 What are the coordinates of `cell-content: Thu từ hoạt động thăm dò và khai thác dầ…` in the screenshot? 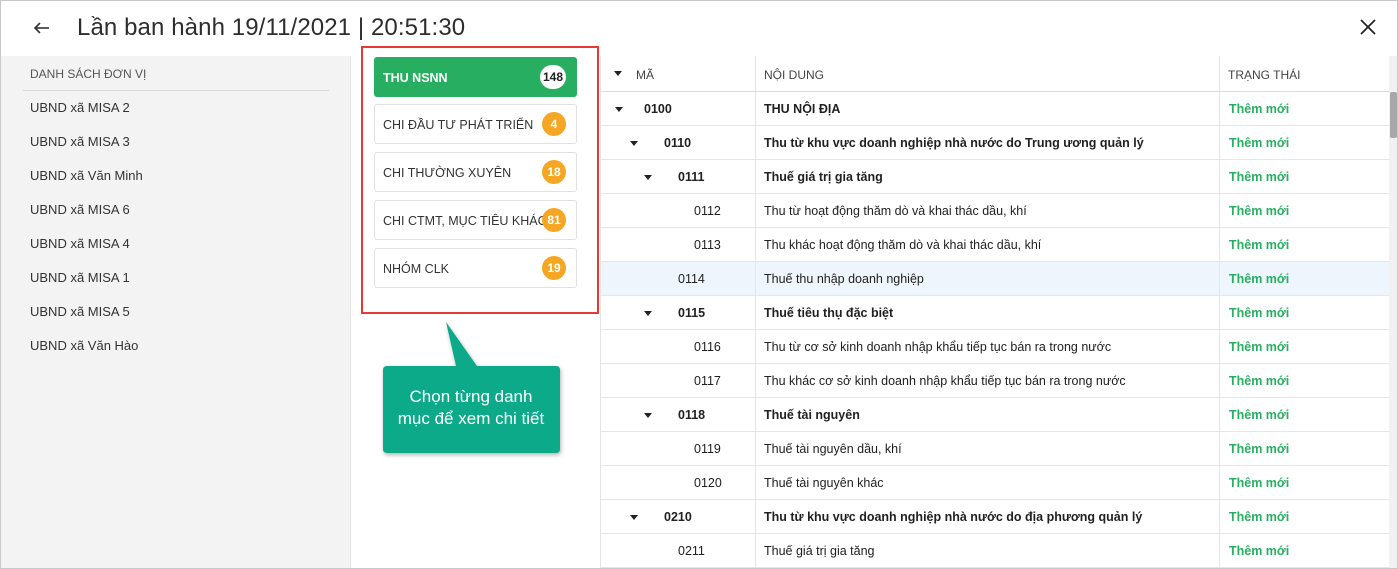 It's located at (988, 210).